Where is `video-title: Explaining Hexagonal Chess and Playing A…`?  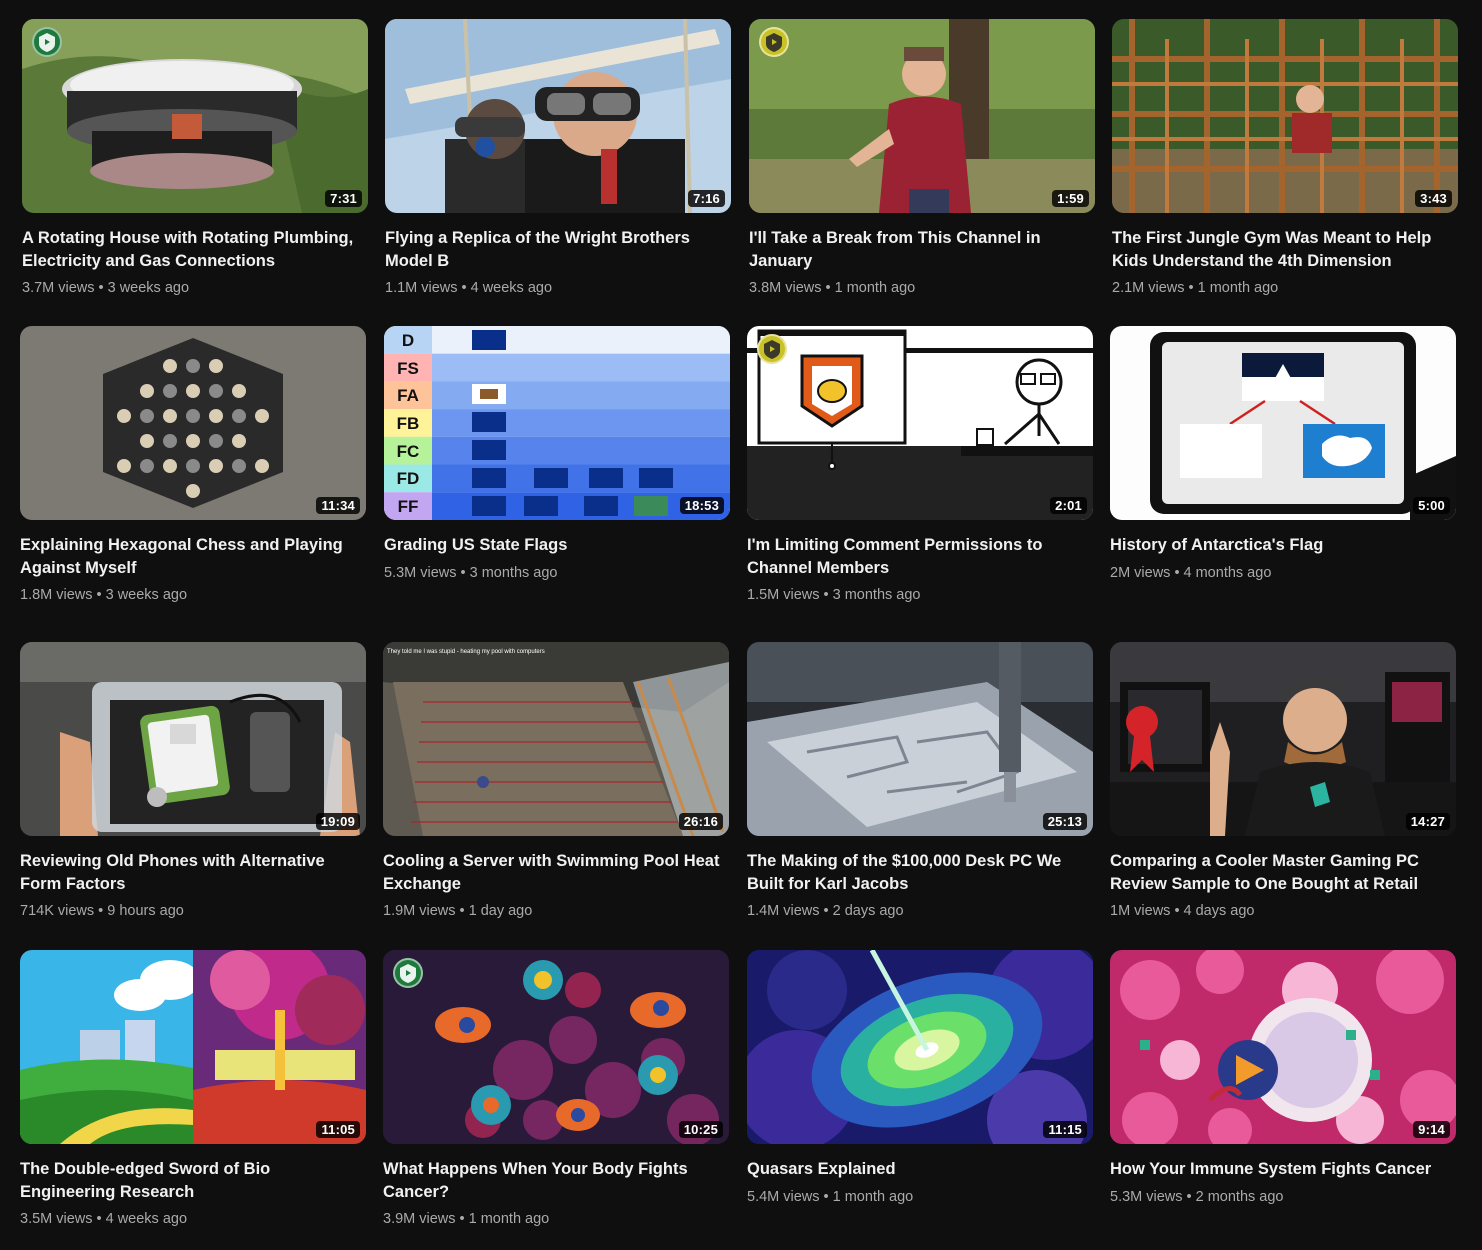 video-title: Explaining Hexagonal Chess and Playing A… is located at coordinates (193, 556).